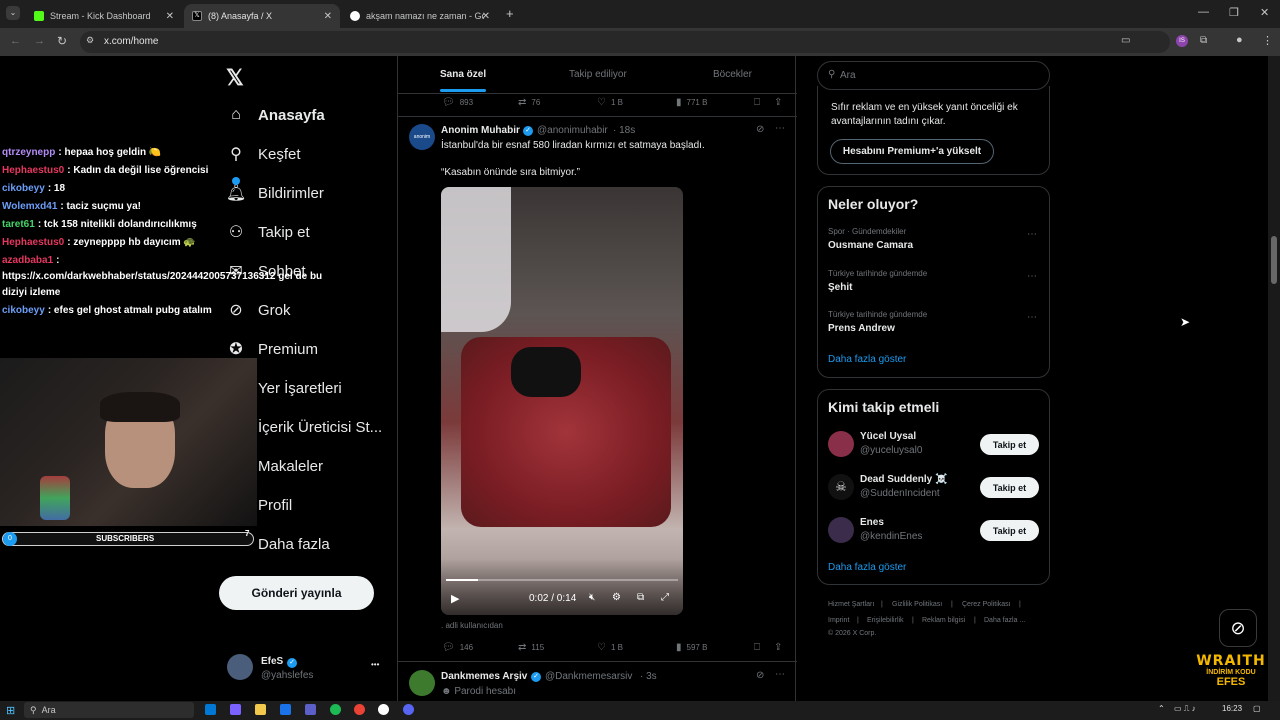 The height and width of the screenshot is (720, 1280). Describe the element at coordinates (1185, 709) in the screenshot. I see `tray-icons: ▭ ⎍ ♪` at that location.